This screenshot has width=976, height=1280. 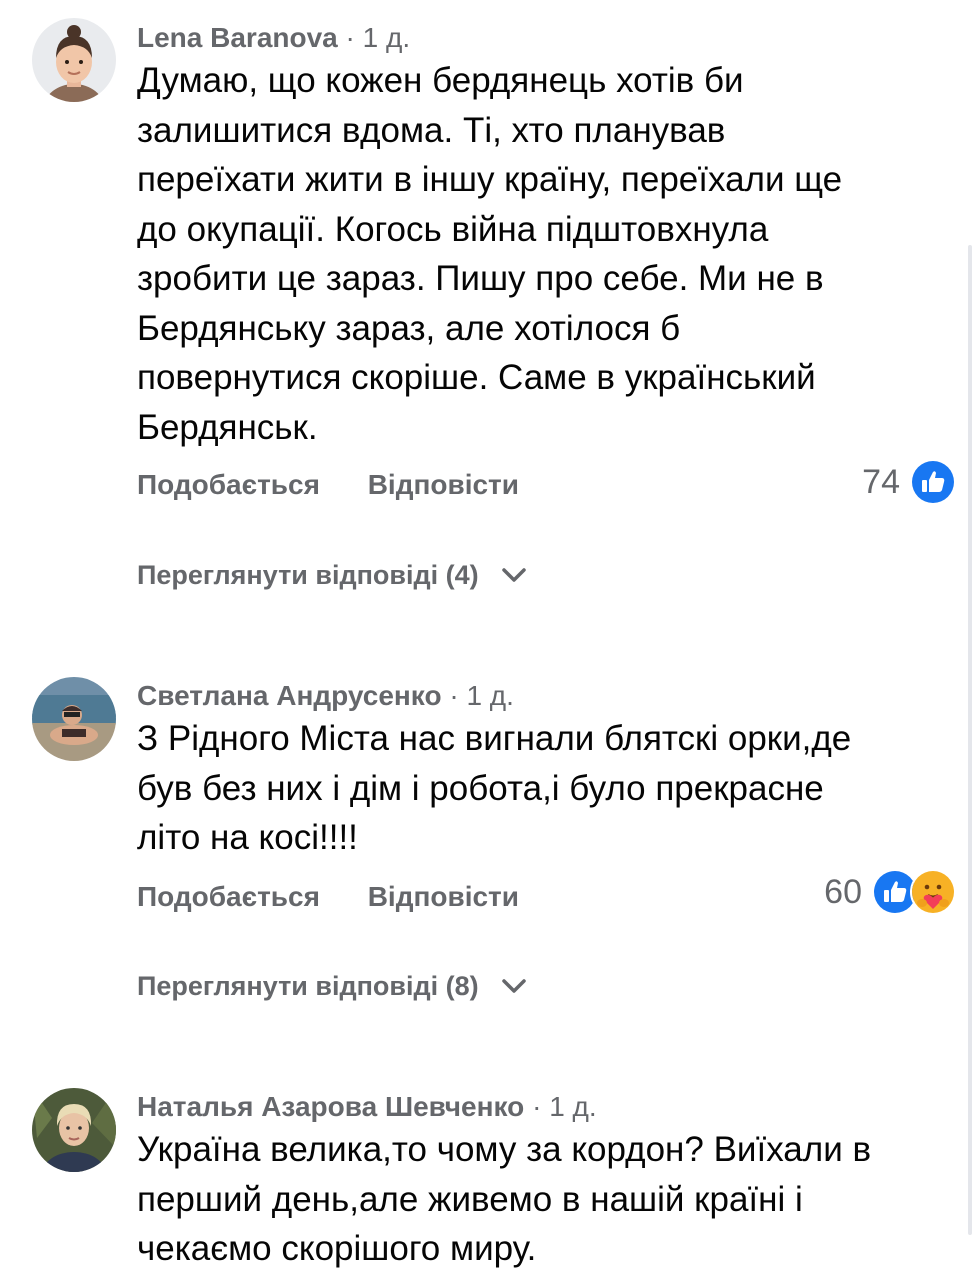 I want to click on author-name: Светлана Андрусенко, so click(x=289, y=695).